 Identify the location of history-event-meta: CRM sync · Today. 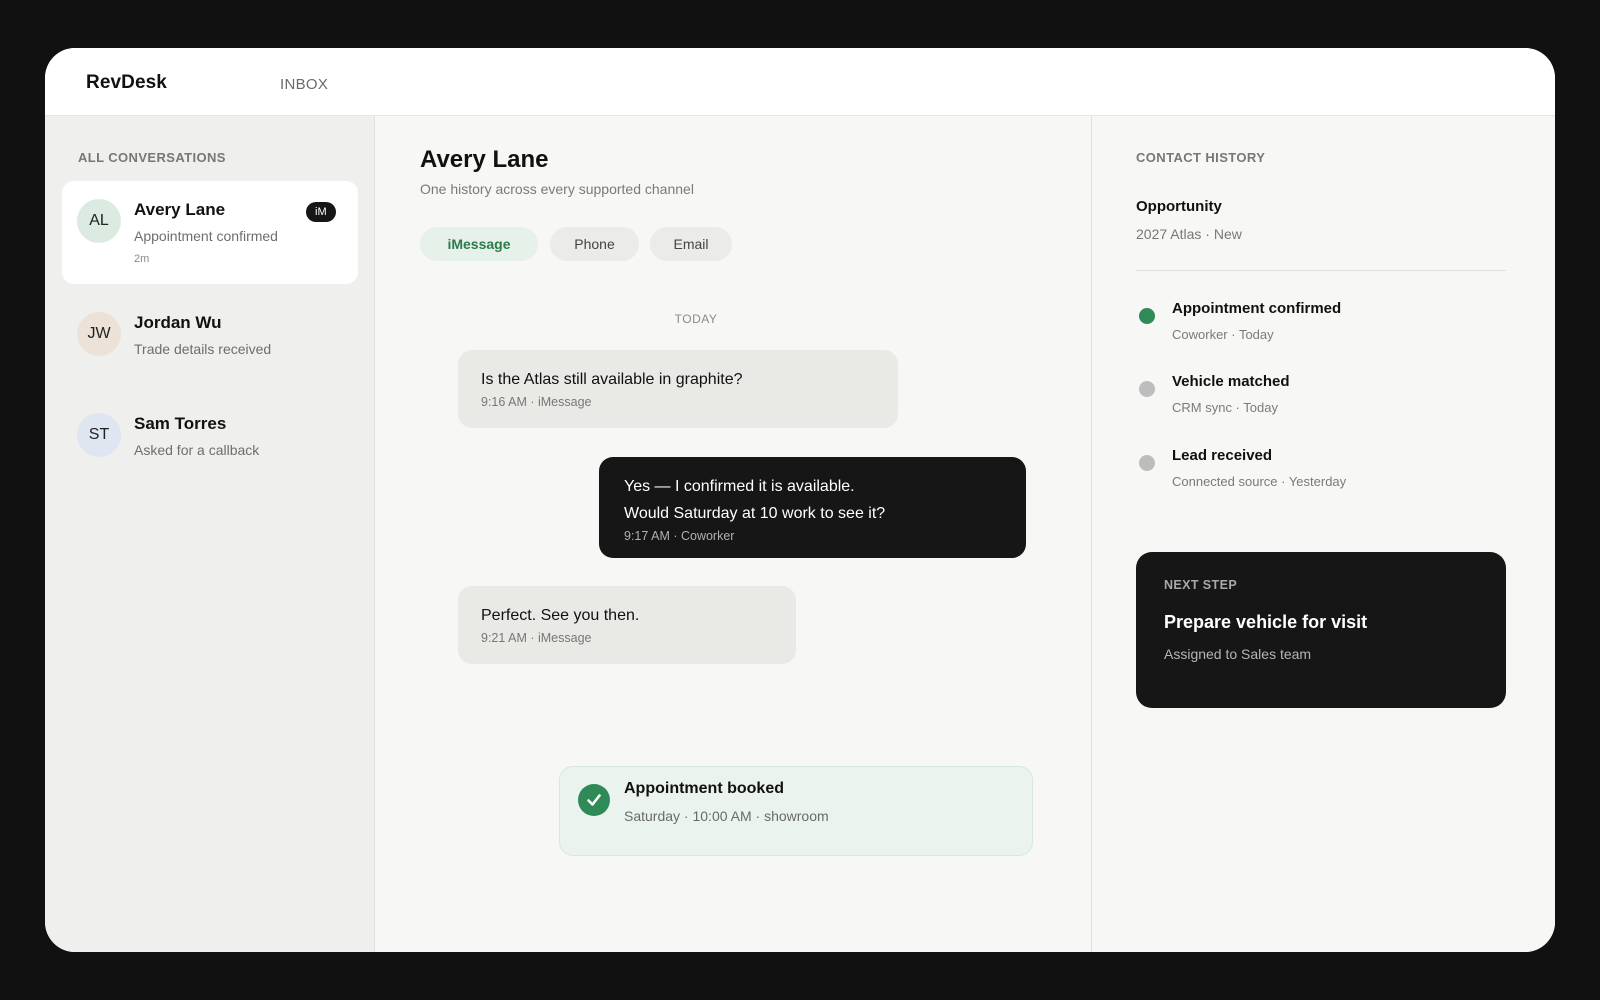
(1225, 407).